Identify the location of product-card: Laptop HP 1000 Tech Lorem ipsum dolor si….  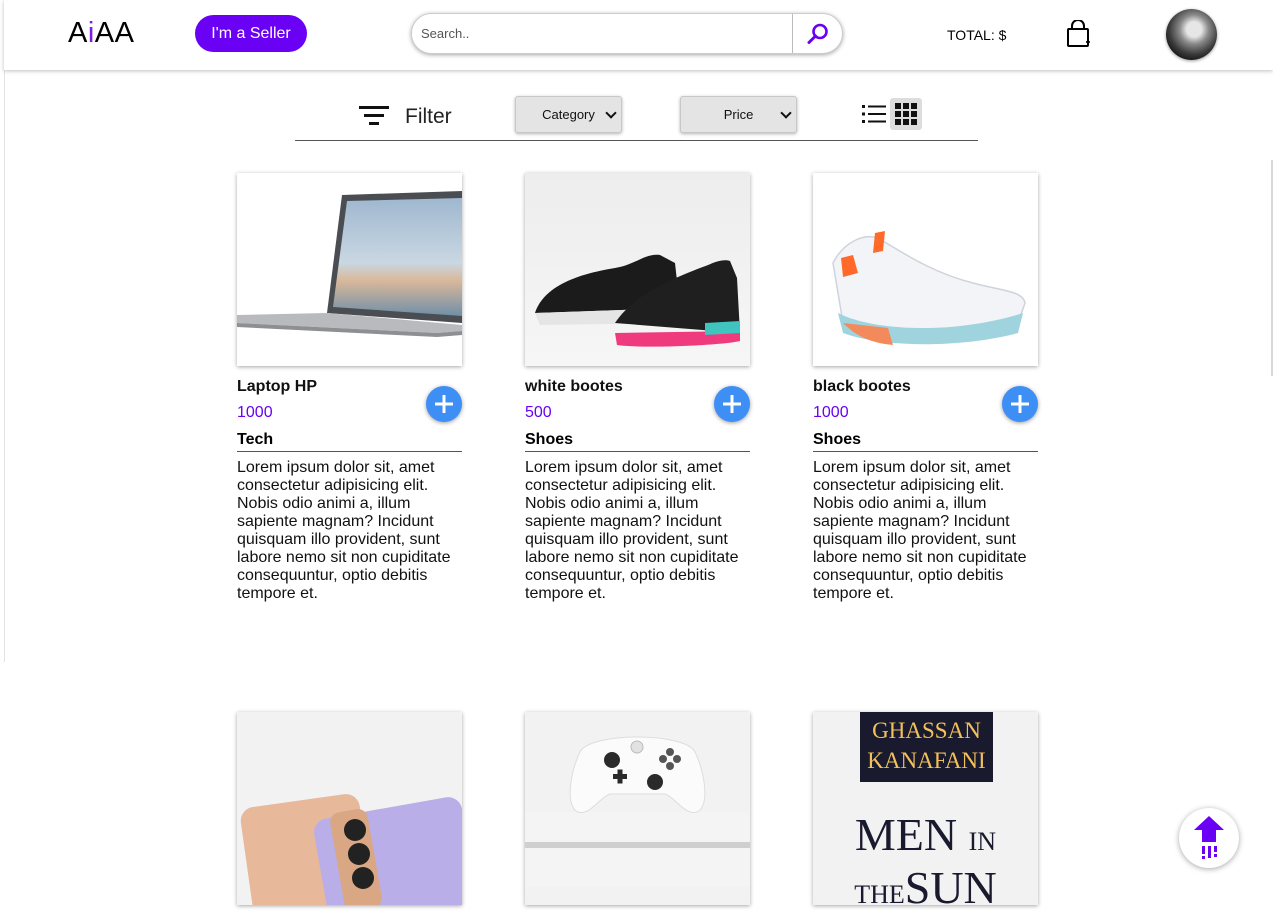
(349, 388).